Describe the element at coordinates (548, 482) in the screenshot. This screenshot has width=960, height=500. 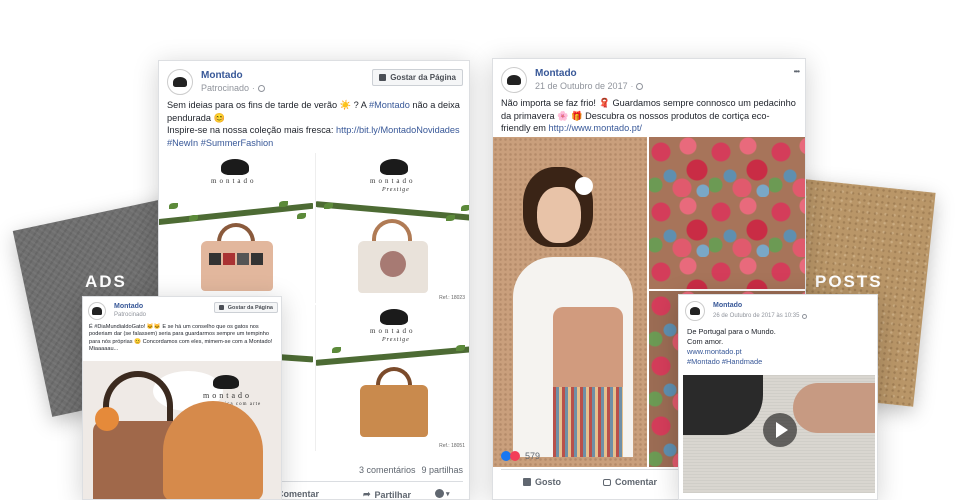
I see `like-label: Gosto` at that location.